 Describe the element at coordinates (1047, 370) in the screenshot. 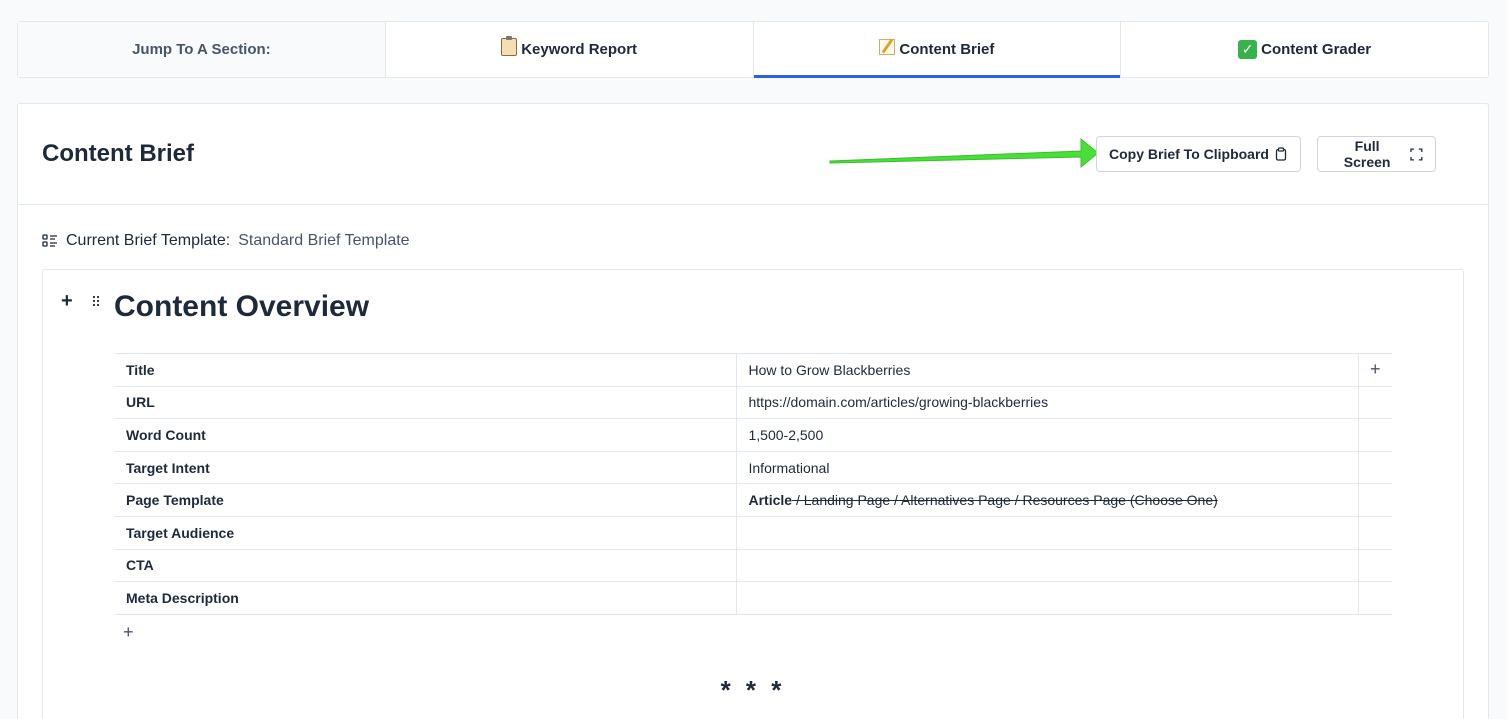

I see `row-value: How to Grow Blackberries` at that location.